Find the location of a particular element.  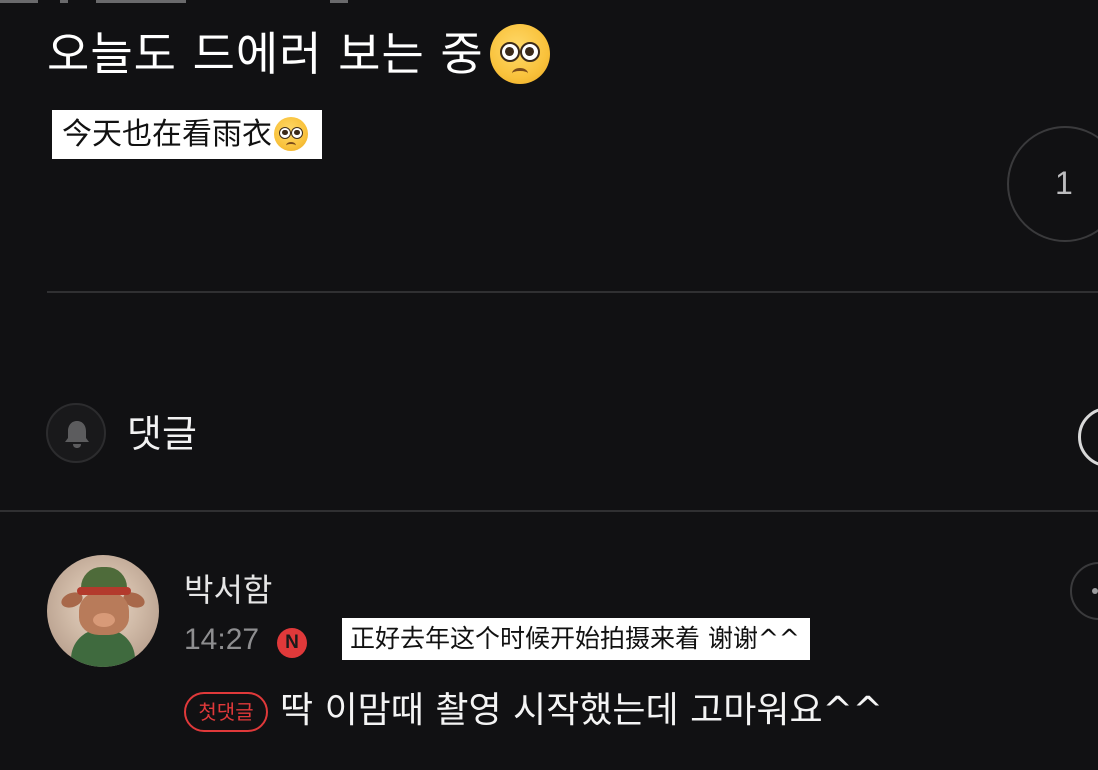

comment-translation-text: 正好去年这个时候开始拍摄来着 谢谢^^ is located at coordinates (575, 638).